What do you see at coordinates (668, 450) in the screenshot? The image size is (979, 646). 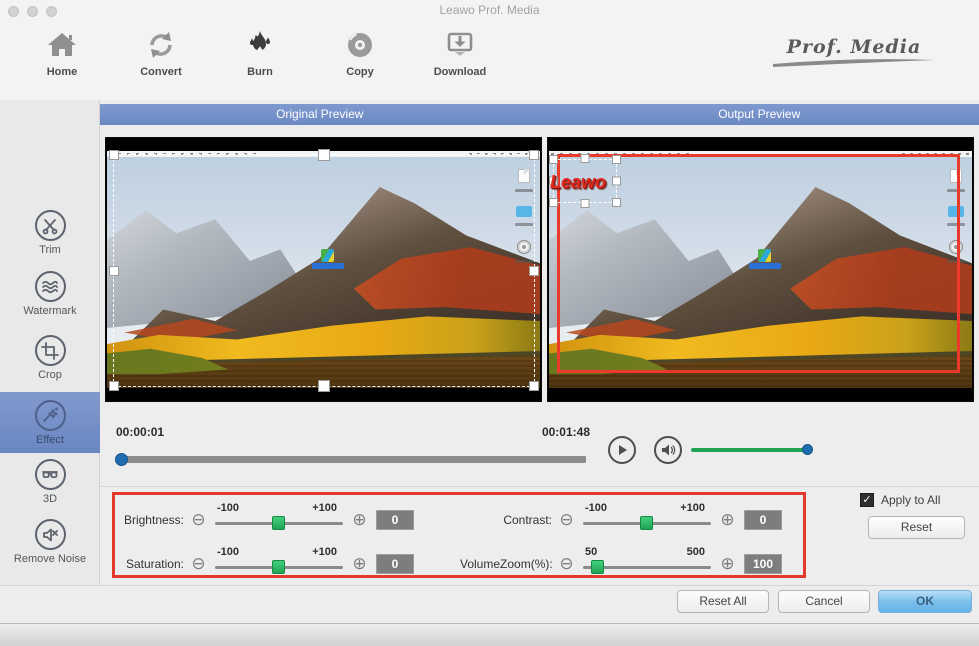 I see `volume-button` at bounding box center [668, 450].